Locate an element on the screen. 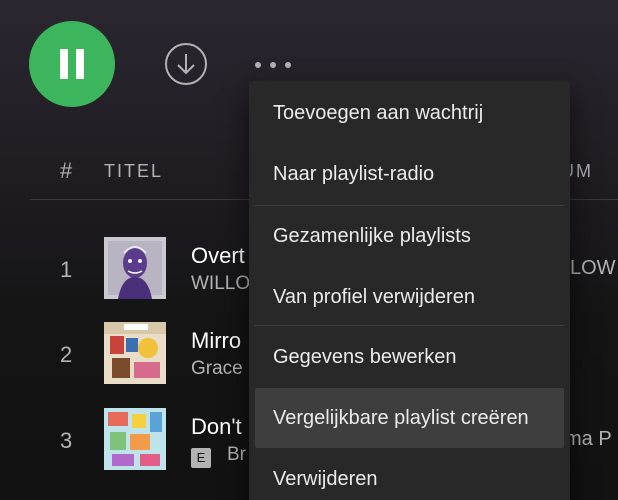 This screenshot has height=500, width=618. explicit-badge: E is located at coordinates (201, 458).